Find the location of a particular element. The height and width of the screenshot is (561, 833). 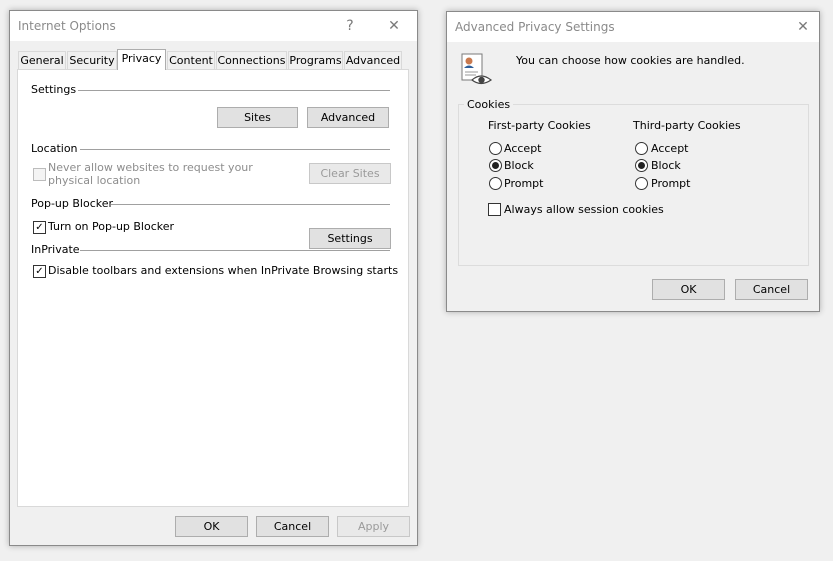

tab-label: General is located at coordinates (42, 60).